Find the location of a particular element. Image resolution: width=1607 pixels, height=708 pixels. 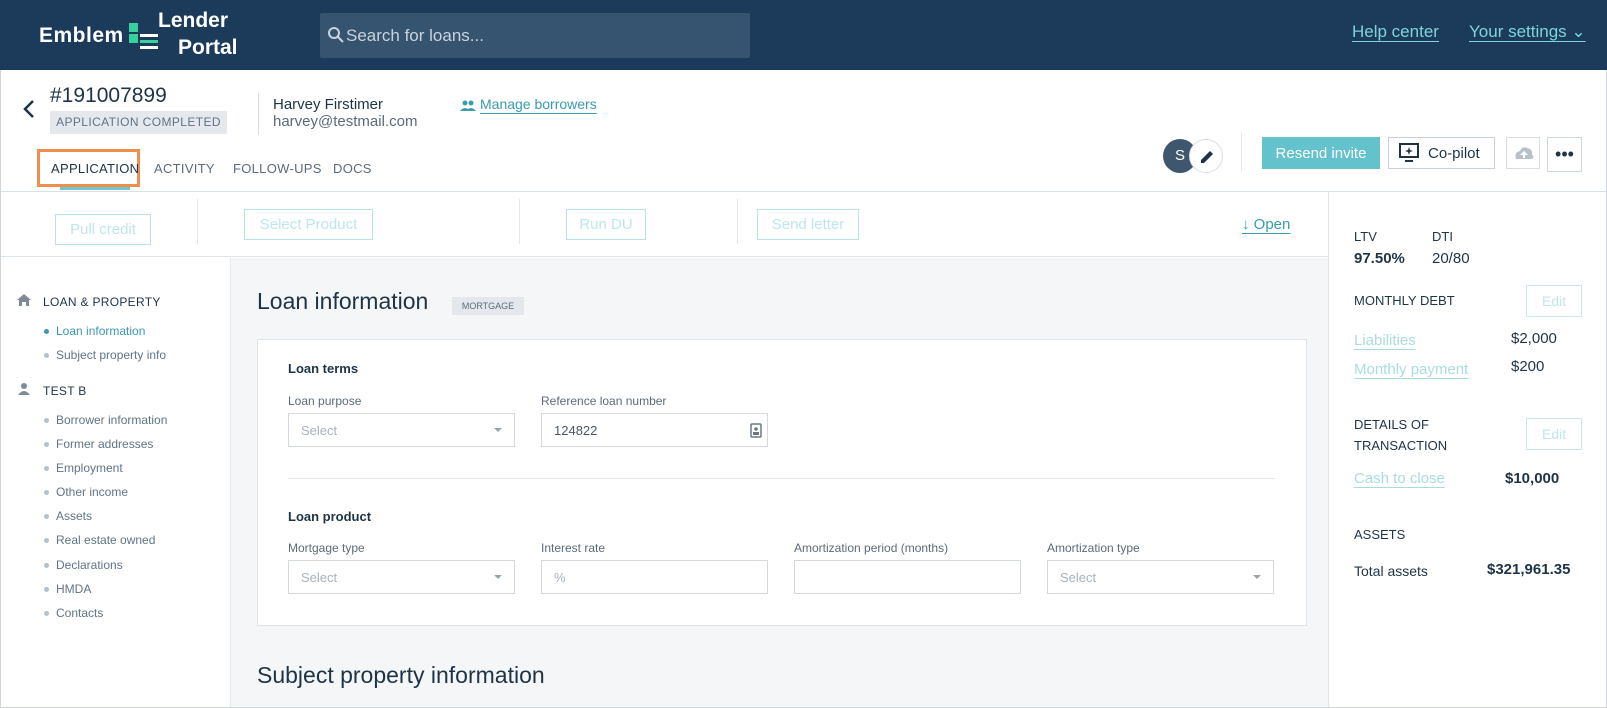

your-settings-menu: Your settings ⌄ is located at coordinates (1527, 32).